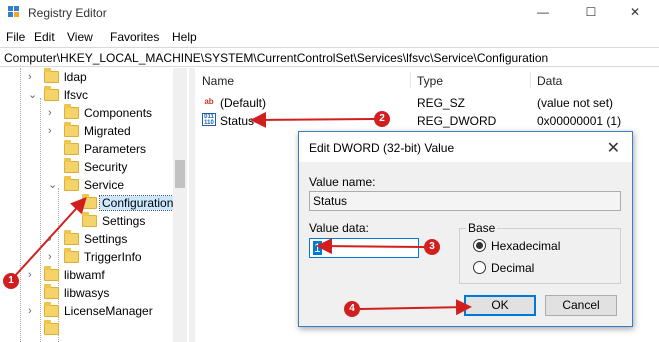 The height and width of the screenshot is (342, 659). What do you see at coordinates (113, 257) in the screenshot?
I see `tree-item-label: TriggerInfo` at bounding box center [113, 257].